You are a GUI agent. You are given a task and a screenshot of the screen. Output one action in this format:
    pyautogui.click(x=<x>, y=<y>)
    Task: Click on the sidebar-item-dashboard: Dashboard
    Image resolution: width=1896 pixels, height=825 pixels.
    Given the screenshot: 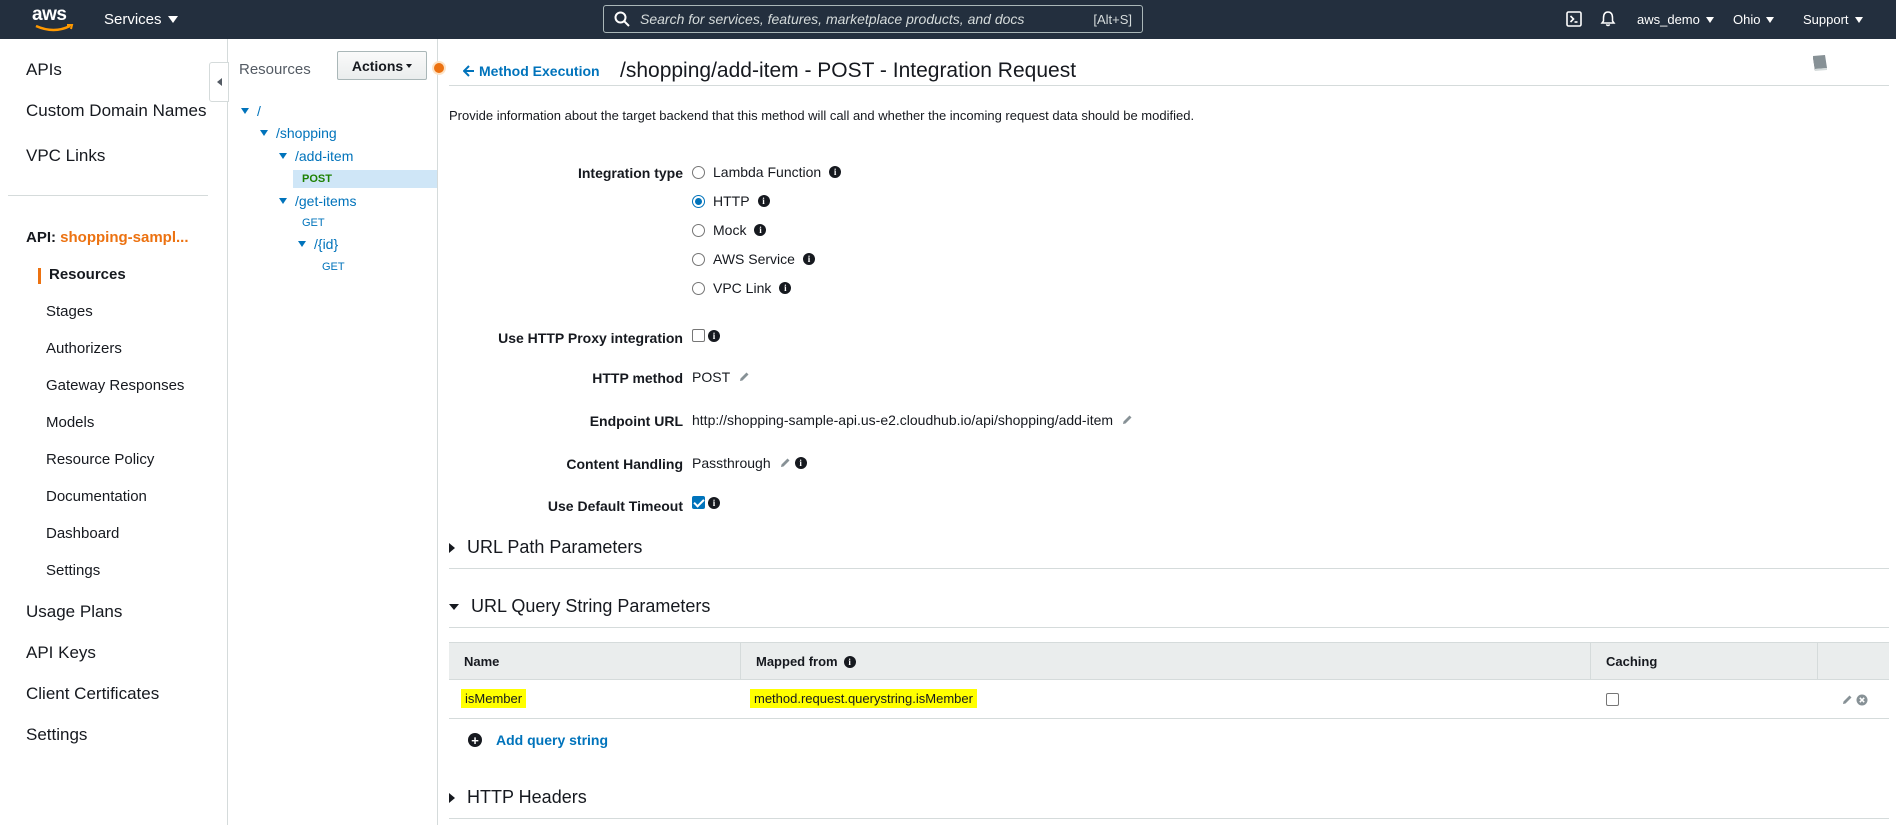 What is the action you would take?
    pyautogui.click(x=82, y=533)
    